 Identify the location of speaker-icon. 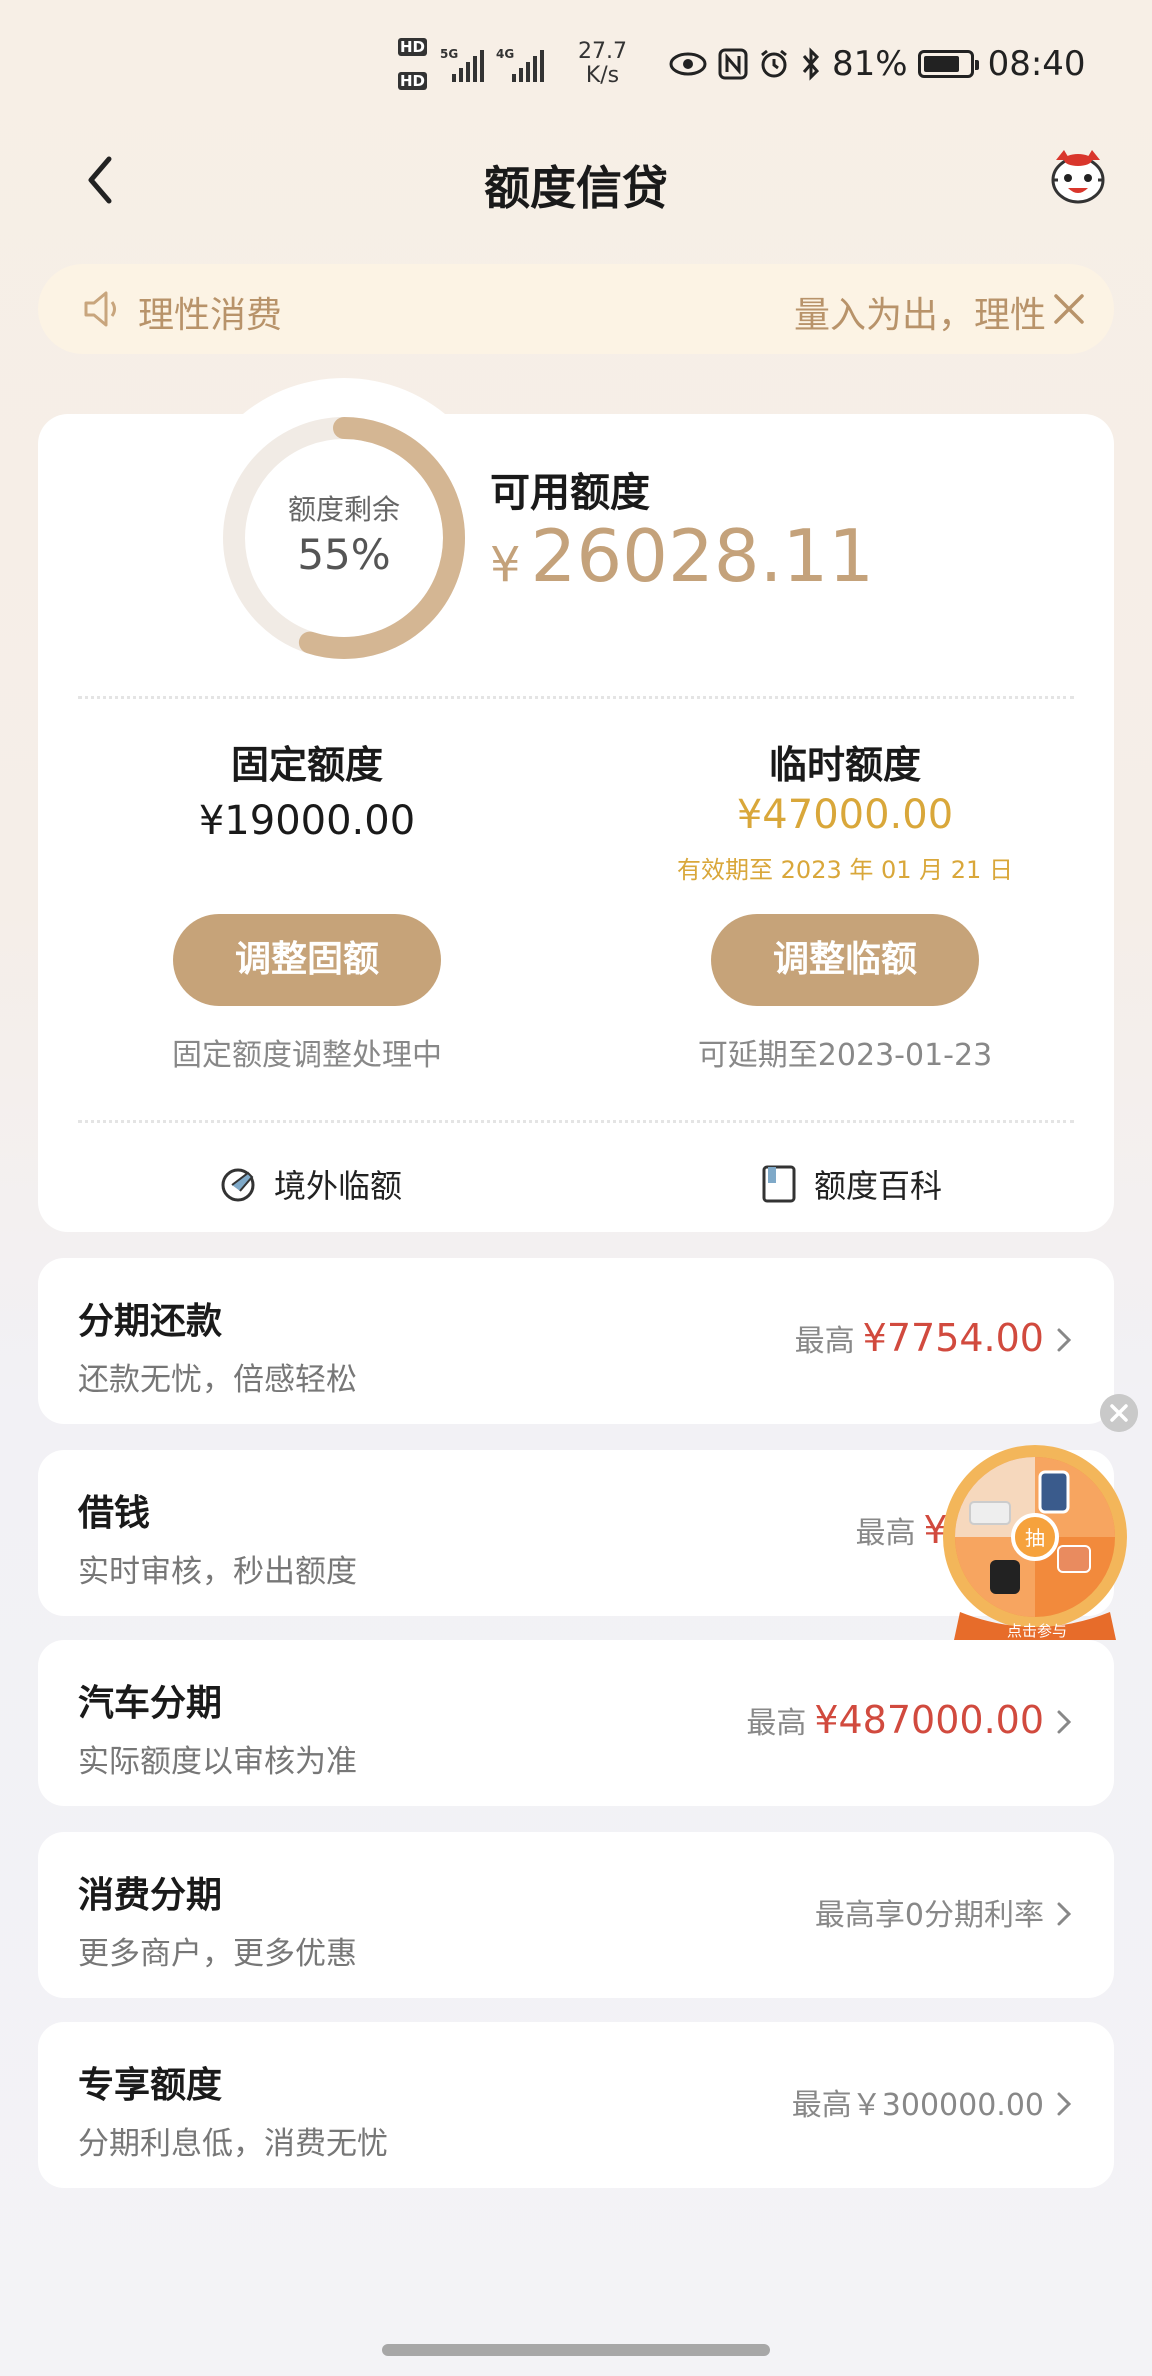
(100, 309).